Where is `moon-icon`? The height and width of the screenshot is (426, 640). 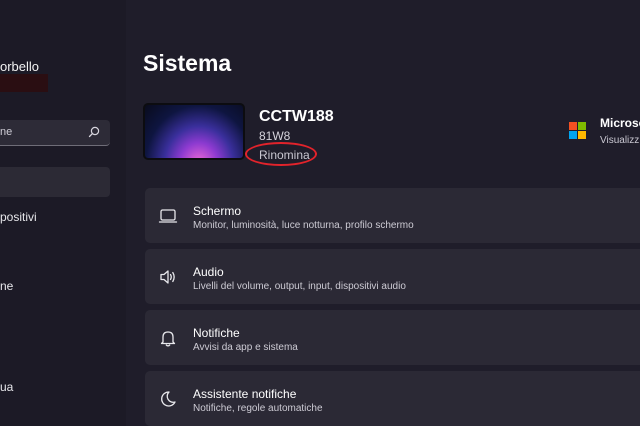
moon-icon is located at coordinates (168, 399).